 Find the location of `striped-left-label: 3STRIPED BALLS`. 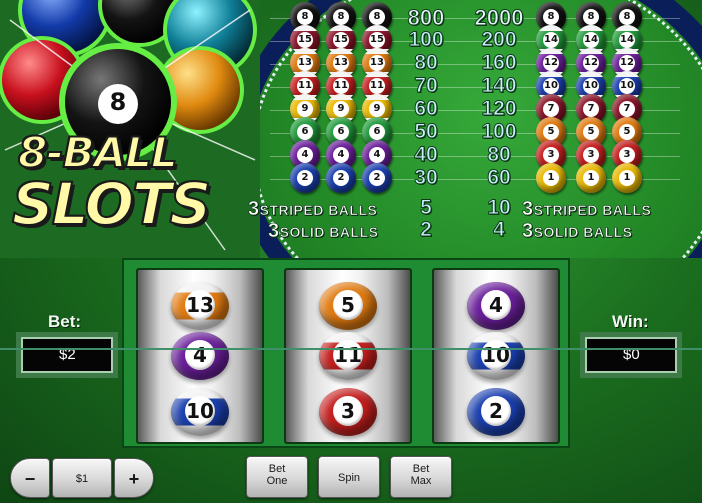

striped-left-label: 3STRIPED BALLS is located at coordinates (313, 209).